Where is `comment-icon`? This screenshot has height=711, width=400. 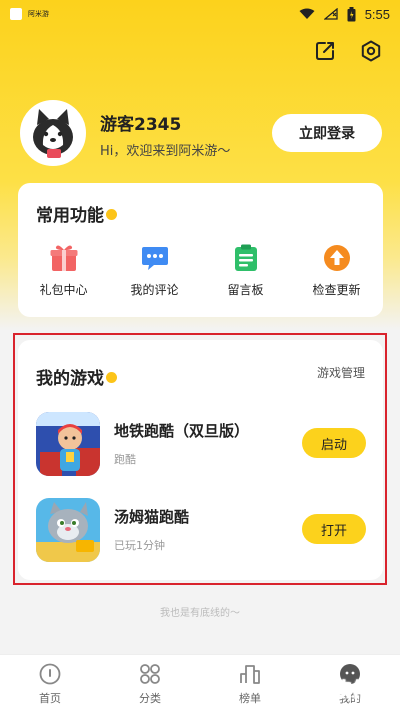 comment-icon is located at coordinates (154, 258).